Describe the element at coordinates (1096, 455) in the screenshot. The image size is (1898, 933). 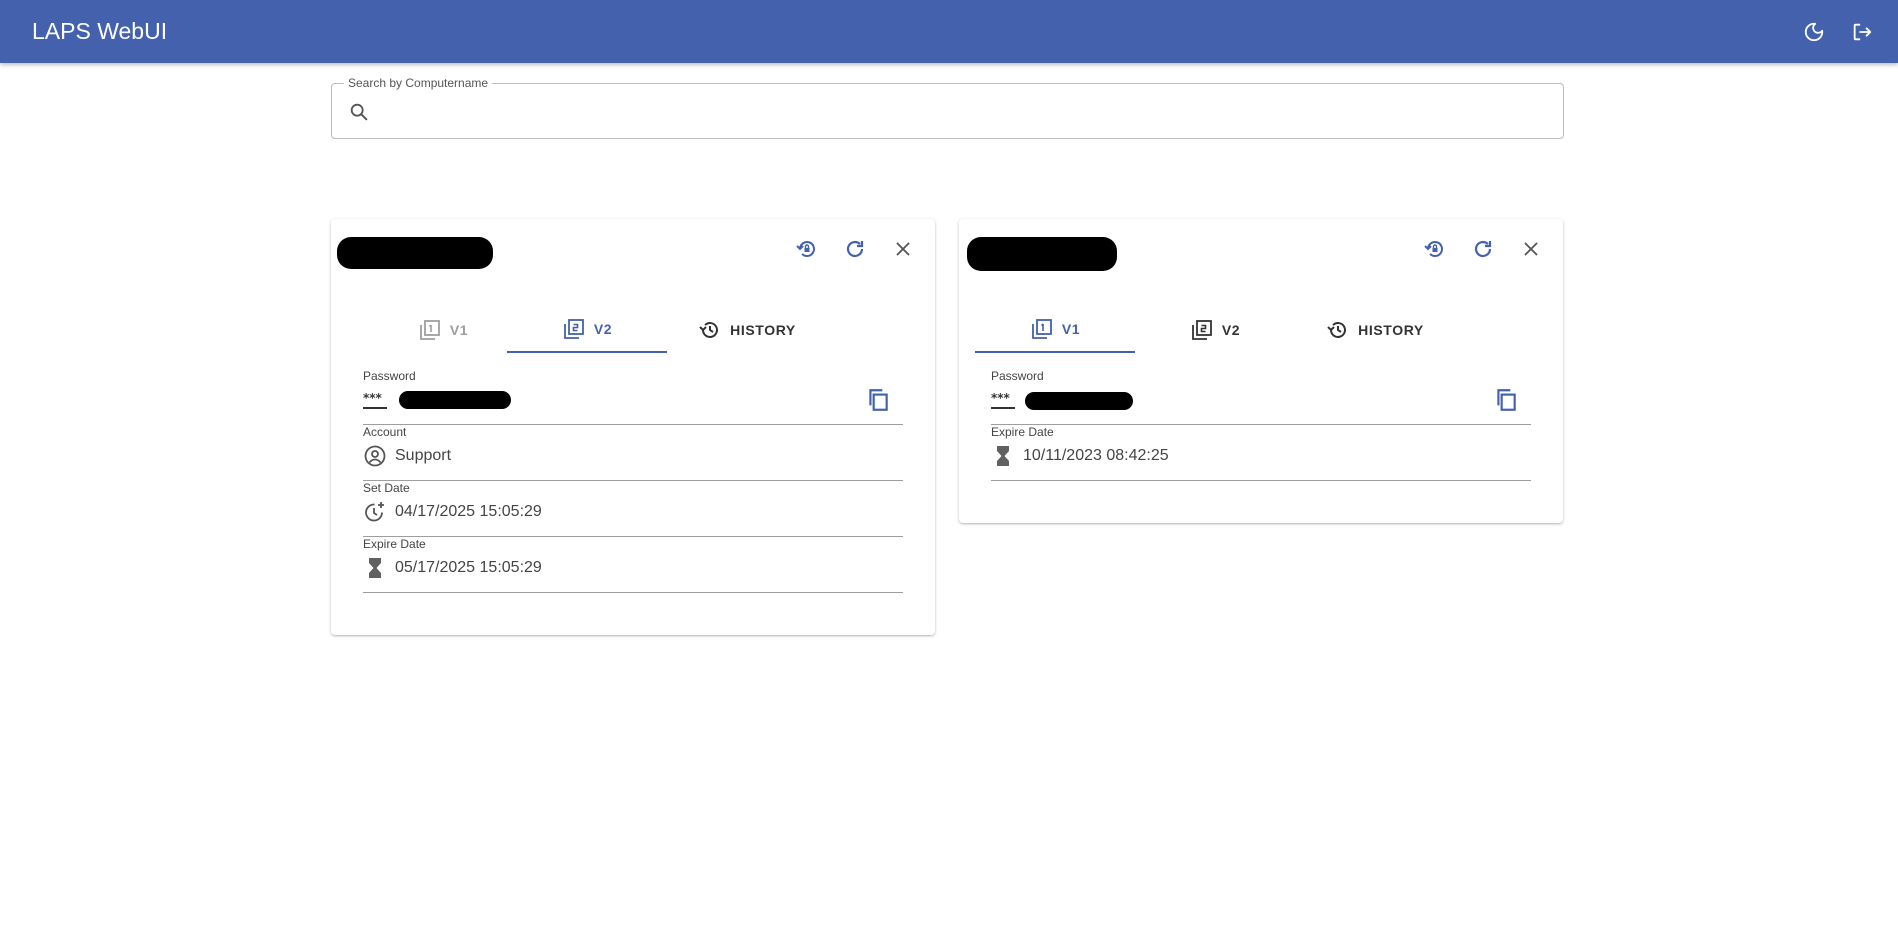
I see `expire-date-value: 10/11/2023 08:42:25` at that location.